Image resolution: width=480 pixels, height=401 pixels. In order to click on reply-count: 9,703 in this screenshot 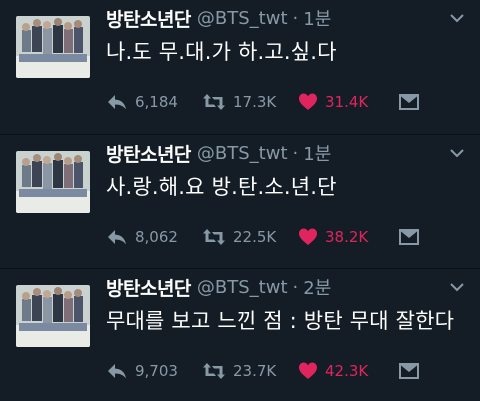, I will do `click(156, 371)`.